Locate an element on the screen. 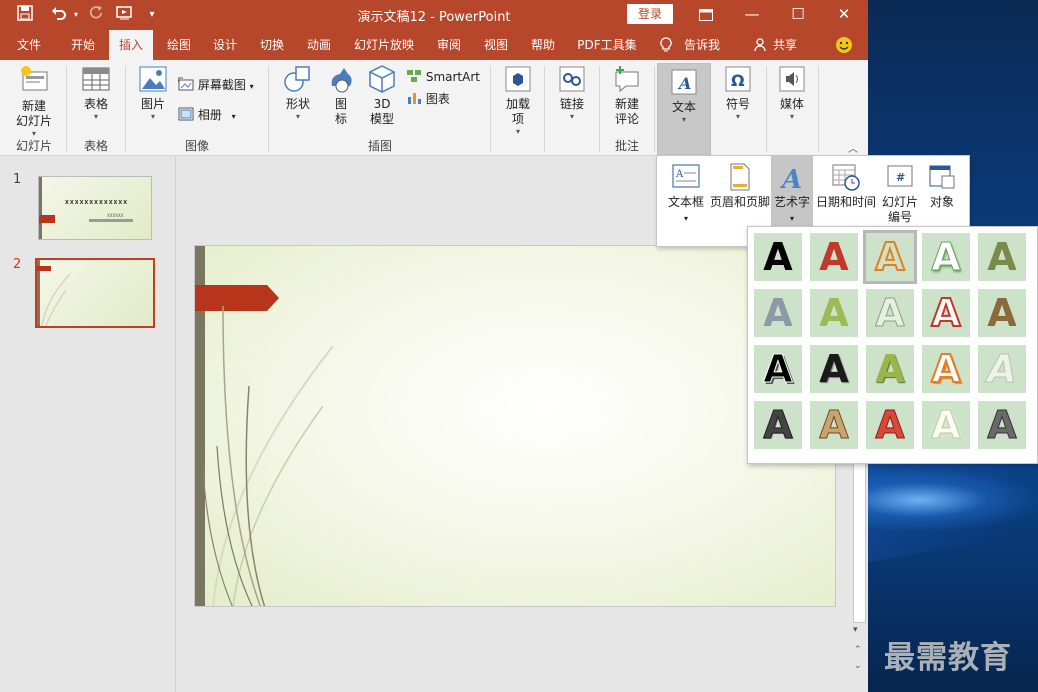 This screenshot has width=1038, height=692. thumb-title: XXXXXXXXXXXXX is located at coordinates (97, 203).